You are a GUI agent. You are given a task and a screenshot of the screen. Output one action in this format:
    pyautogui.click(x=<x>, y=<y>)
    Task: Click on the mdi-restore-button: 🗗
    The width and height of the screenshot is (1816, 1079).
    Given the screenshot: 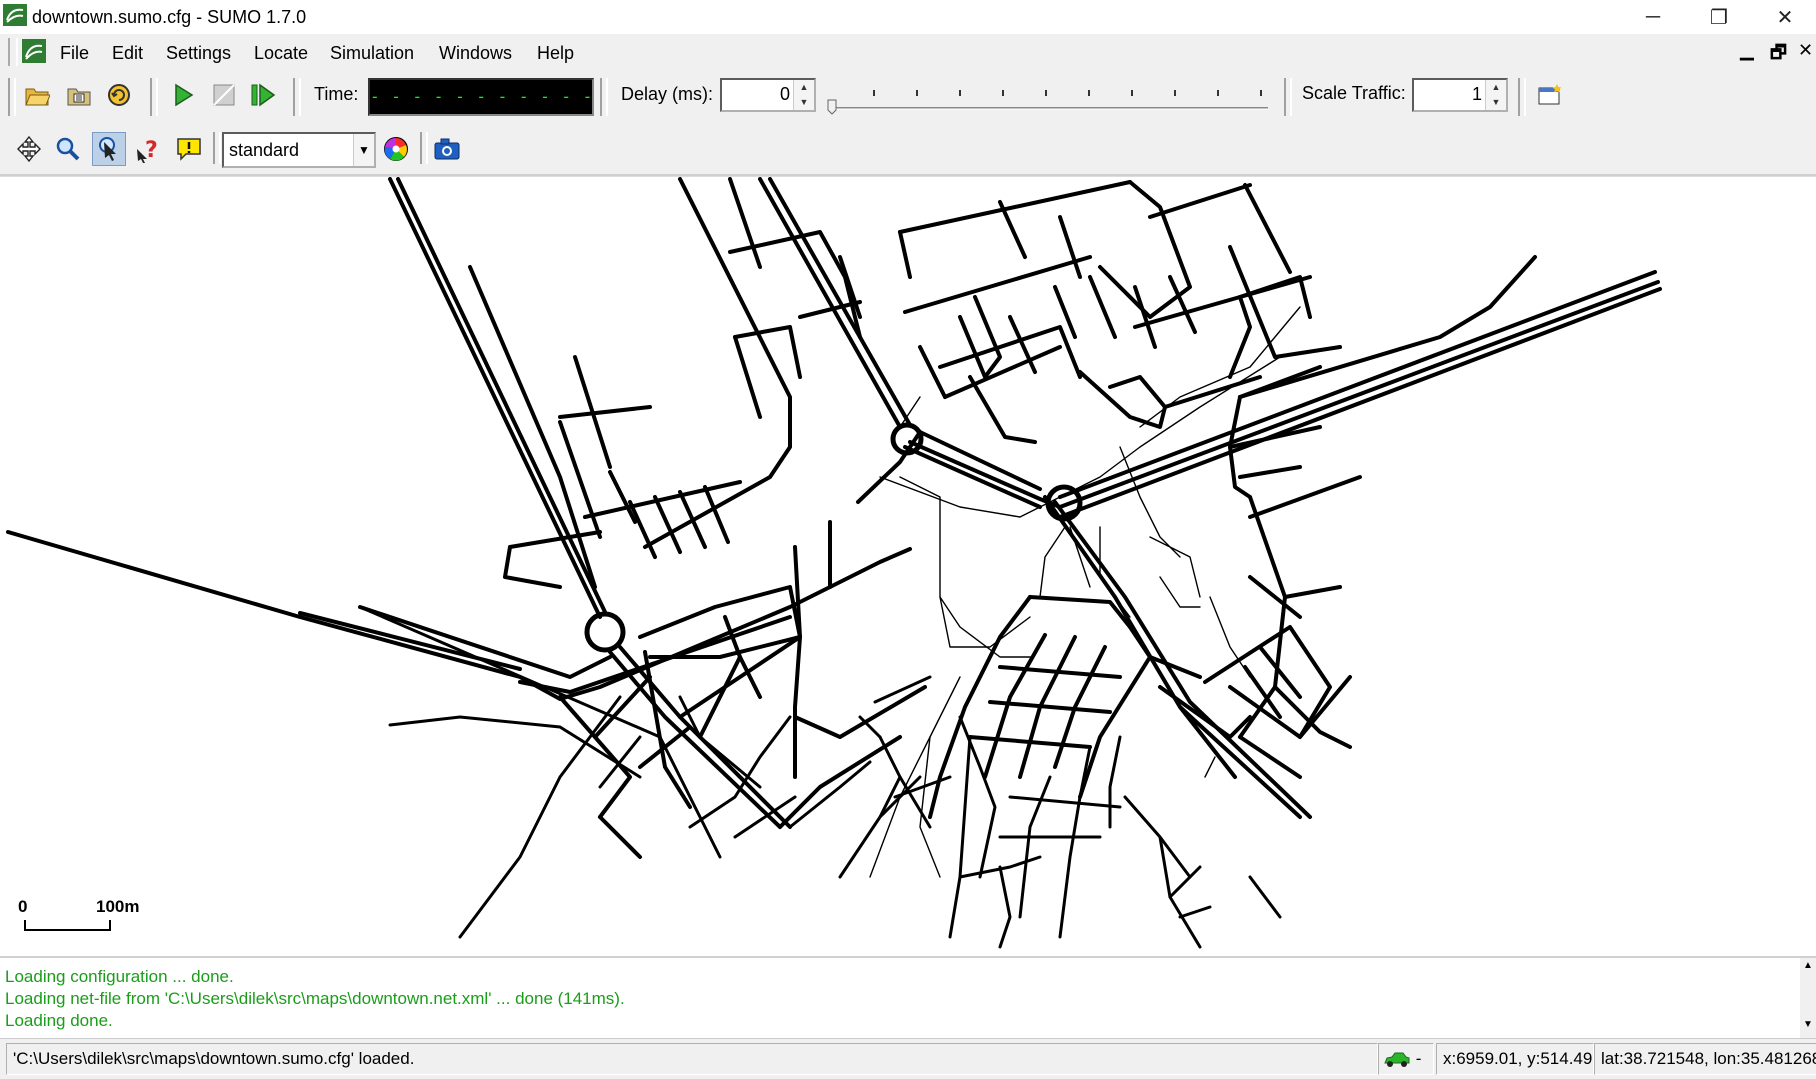 What is the action you would take?
    pyautogui.click(x=1778, y=55)
    